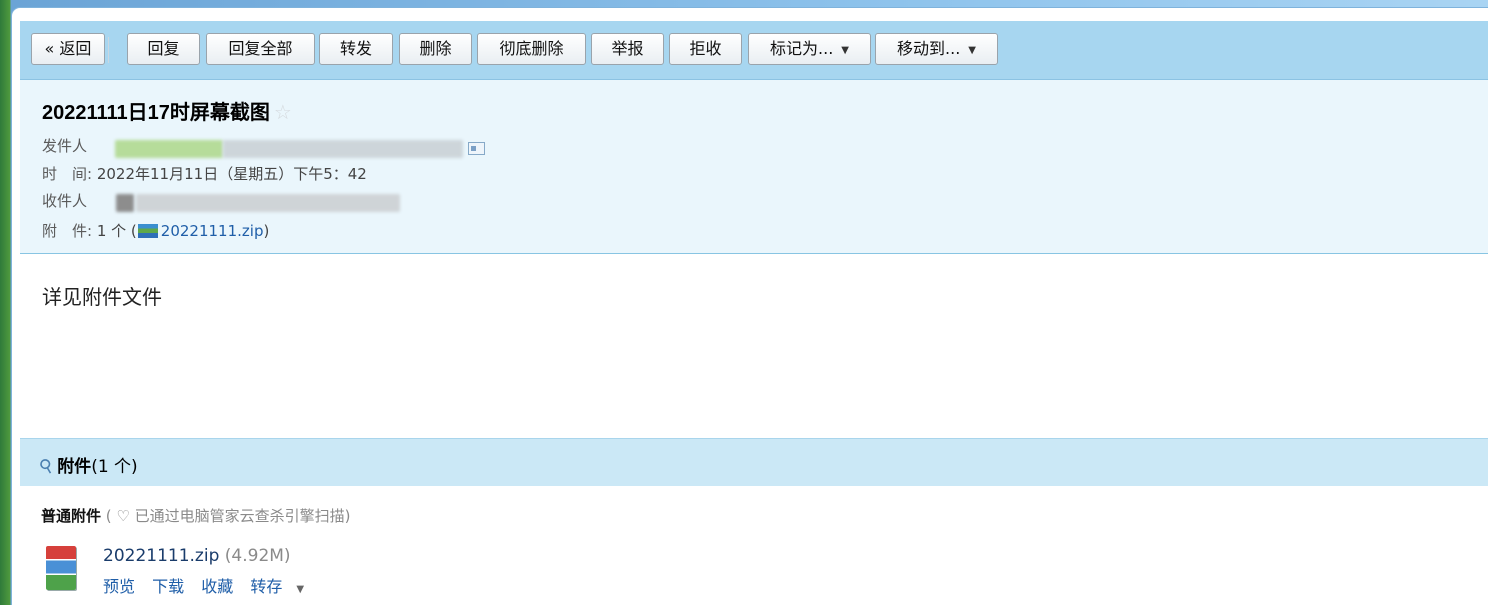 Image resolution: width=1488 pixels, height=605 pixels. Describe the element at coordinates (71, 516) in the screenshot. I see `attachment-type-label: 普通附件` at that location.